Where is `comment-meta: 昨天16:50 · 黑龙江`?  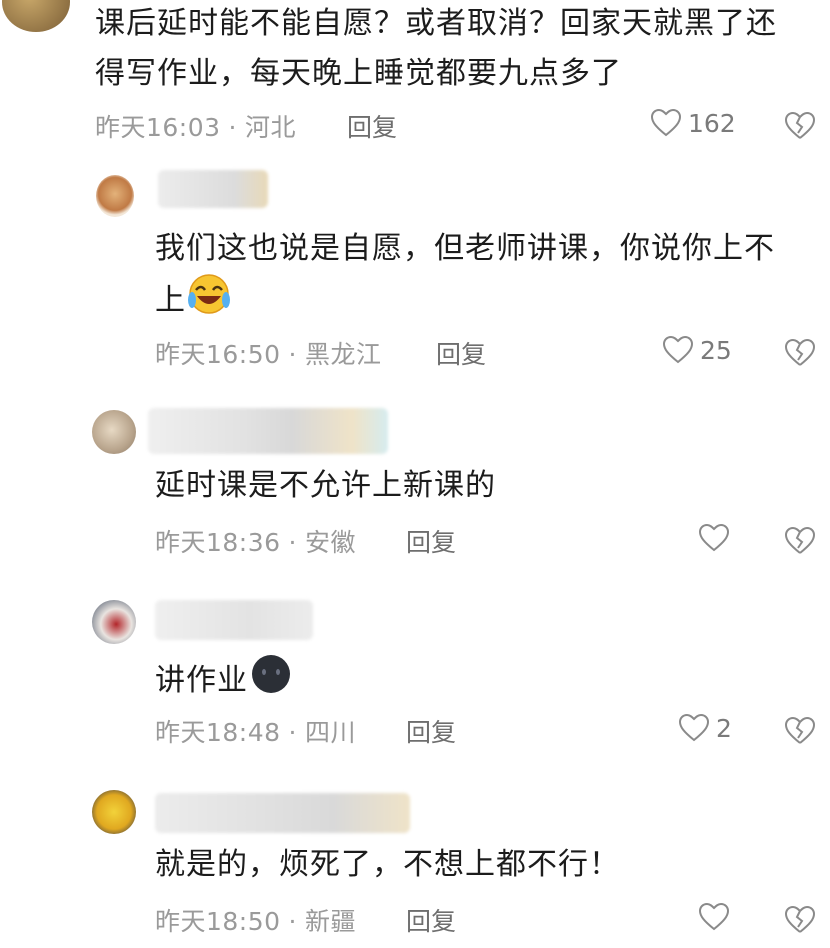
comment-meta: 昨天16:50 · 黑龙江 is located at coordinates (268, 353).